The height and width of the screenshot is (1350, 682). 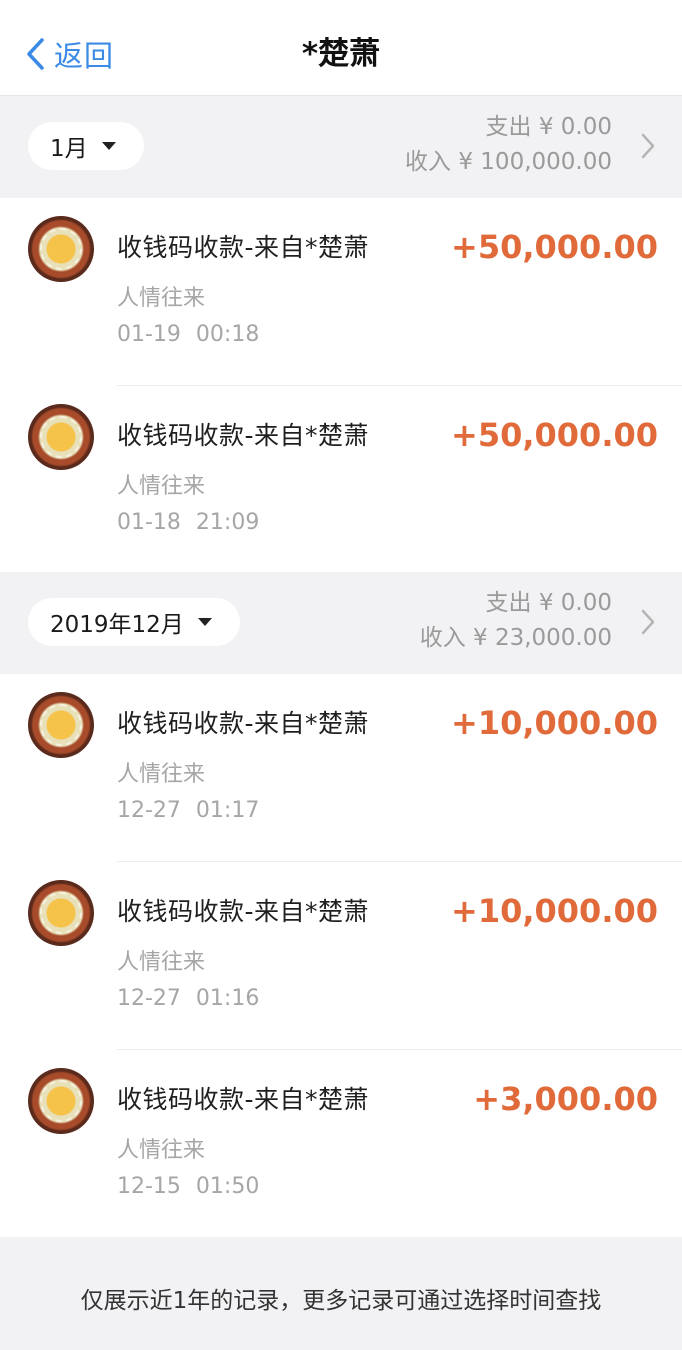 I want to click on month-section-header-jan: 1月 支出 ¥ 0.00 收入 ¥ 100,000.00, so click(x=341, y=147).